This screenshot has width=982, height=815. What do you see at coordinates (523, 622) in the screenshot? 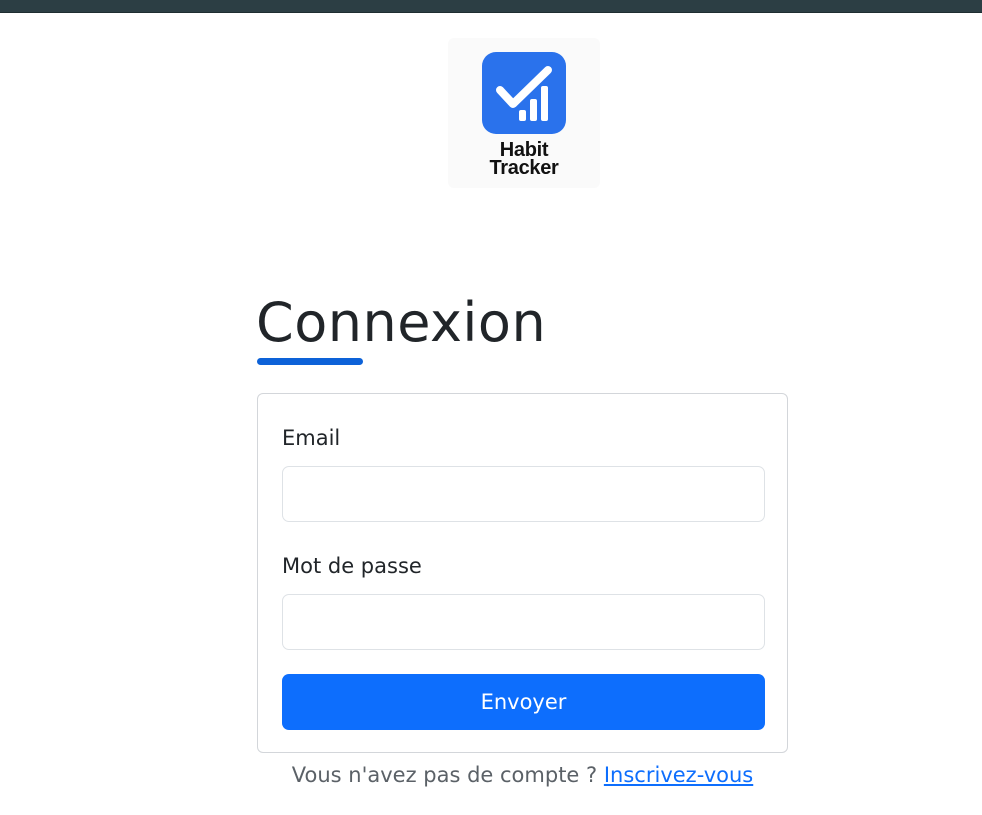
I see `password-field` at bounding box center [523, 622].